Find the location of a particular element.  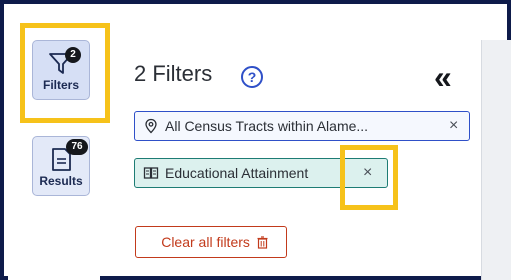

help-icon: ? is located at coordinates (252, 77).